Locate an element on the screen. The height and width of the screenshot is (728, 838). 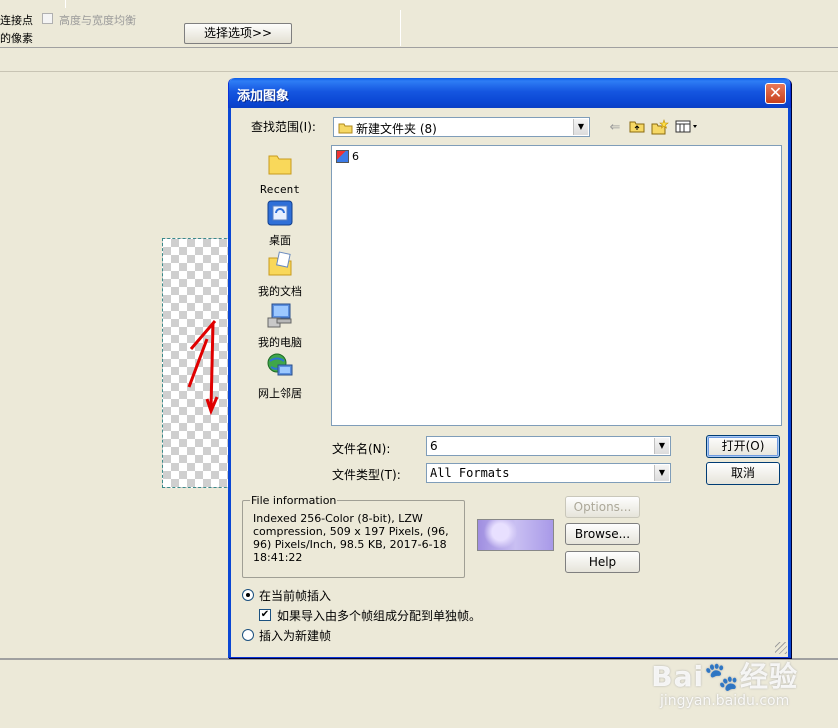
split-frames-checkbox: ✔ is located at coordinates (265, 615).